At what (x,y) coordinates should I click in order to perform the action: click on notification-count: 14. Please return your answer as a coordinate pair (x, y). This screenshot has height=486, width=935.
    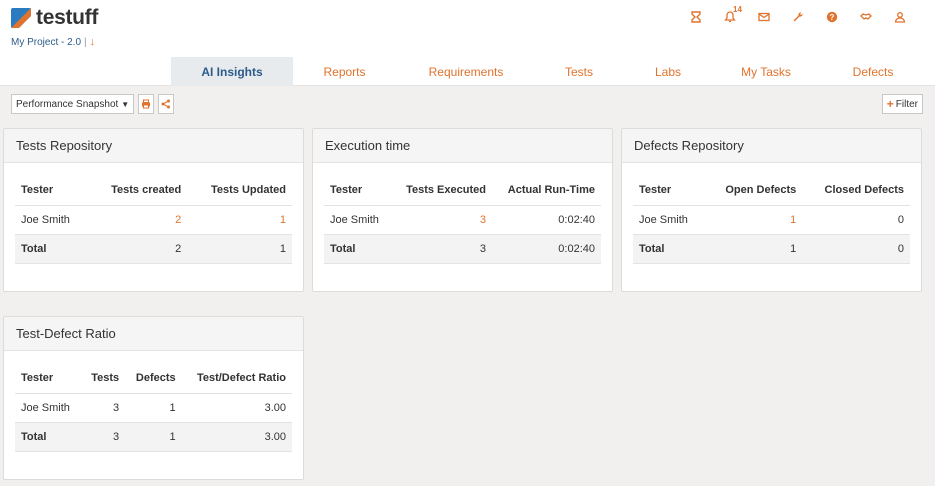
    Looking at the image, I should click on (737, 9).